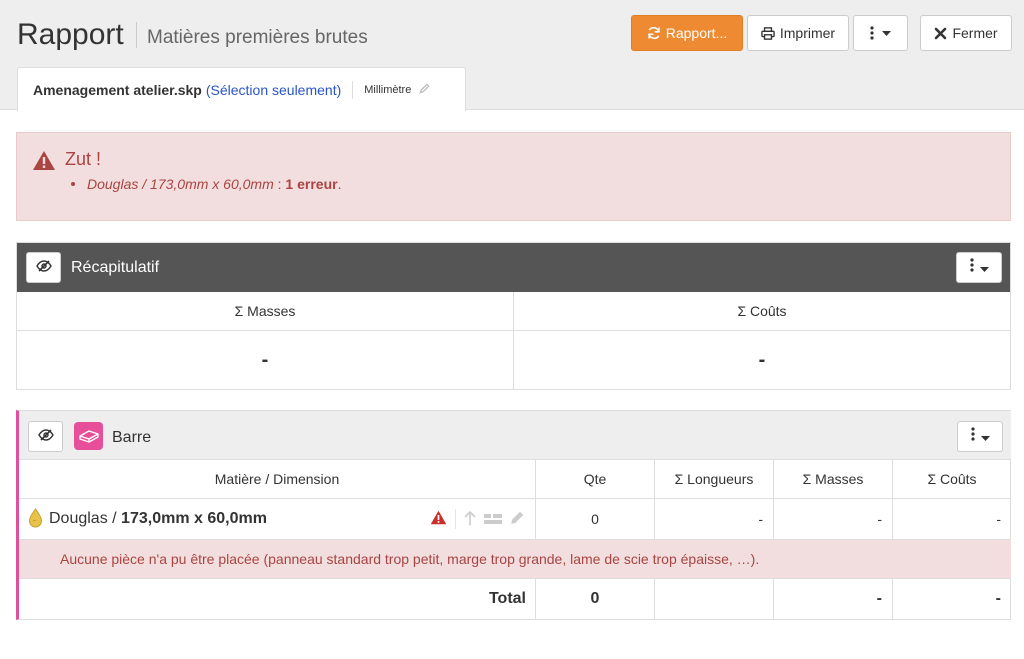 The image size is (1024, 659). What do you see at coordinates (265, 311) in the screenshot?
I see `summary-col-masses: Σ Masses` at bounding box center [265, 311].